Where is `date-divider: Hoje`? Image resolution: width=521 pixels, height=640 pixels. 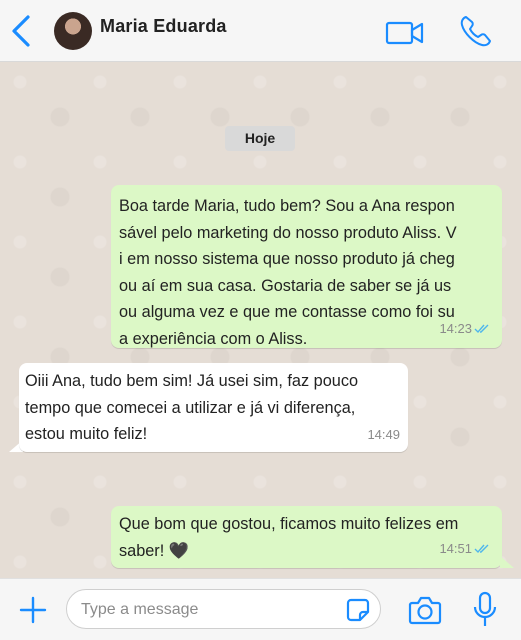
date-divider: Hoje is located at coordinates (260, 138).